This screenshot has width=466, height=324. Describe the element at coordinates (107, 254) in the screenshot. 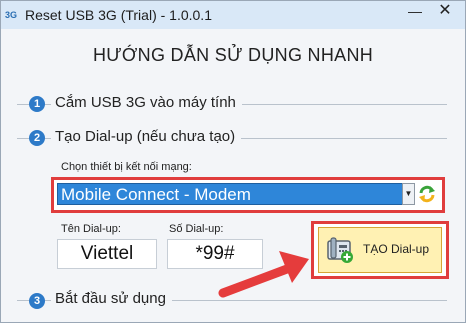

I see `dialup-name-field: Viettel` at that location.